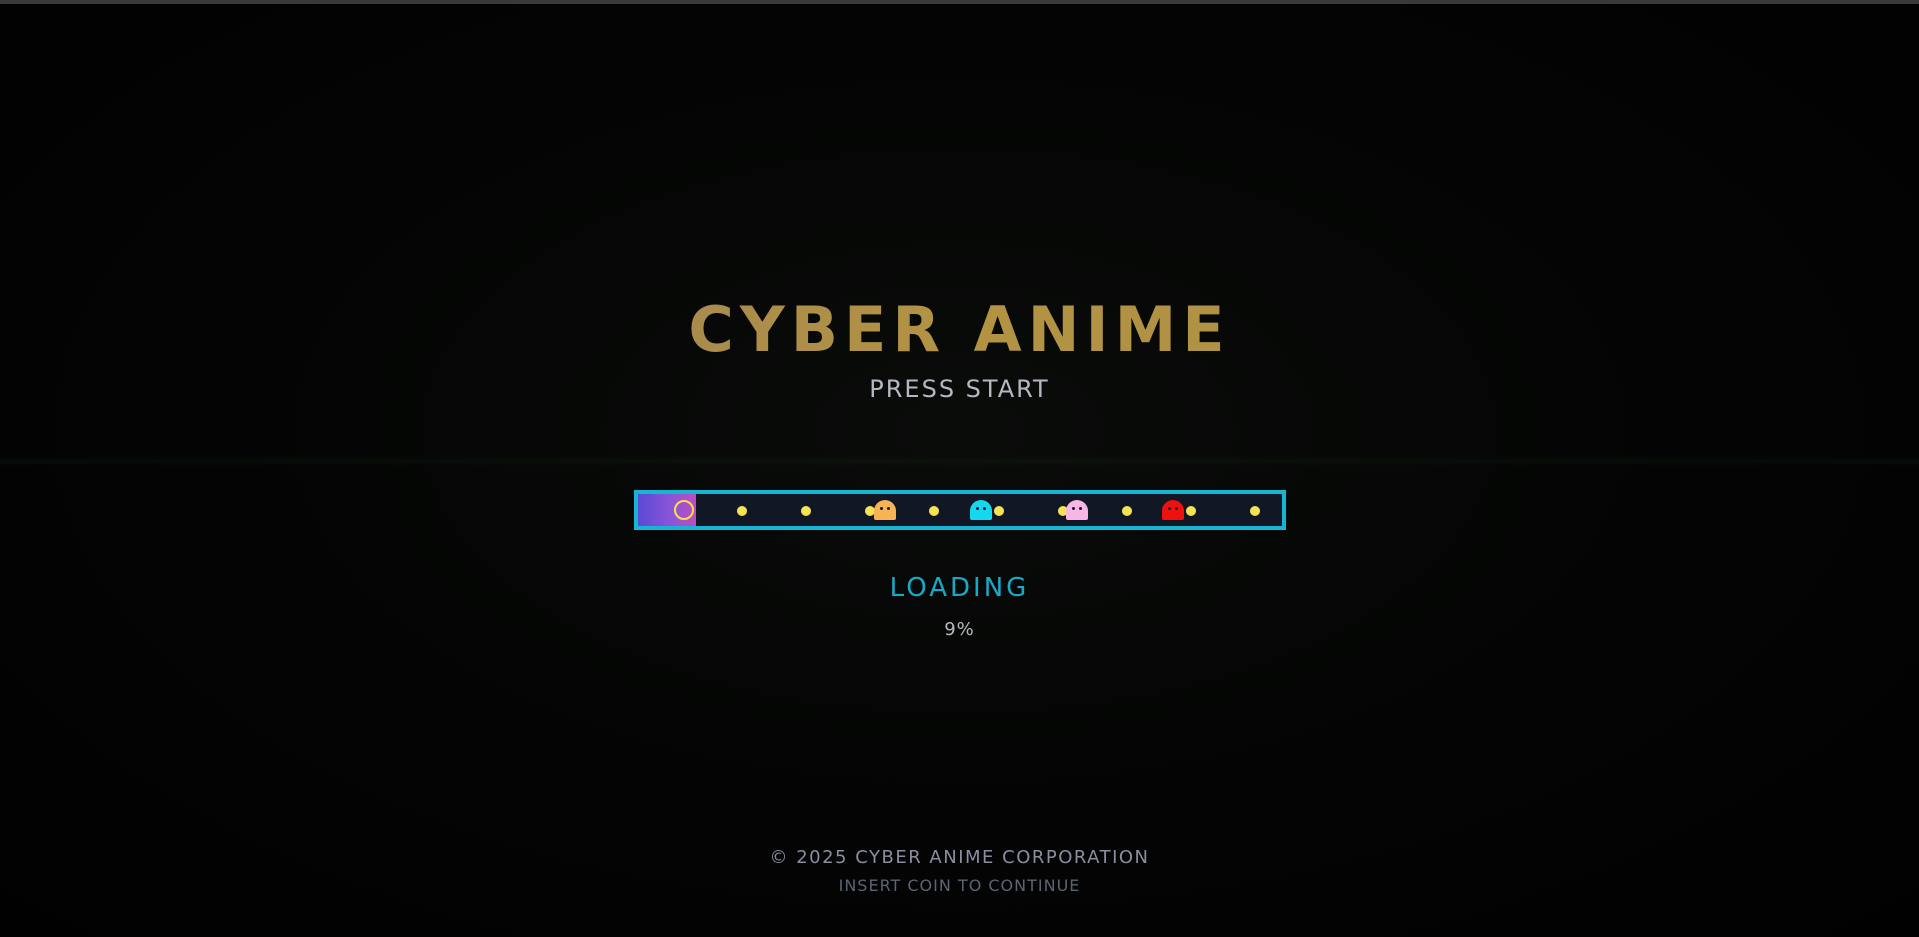 The image size is (1919, 937). I want to click on pacman-icon, so click(684, 510).